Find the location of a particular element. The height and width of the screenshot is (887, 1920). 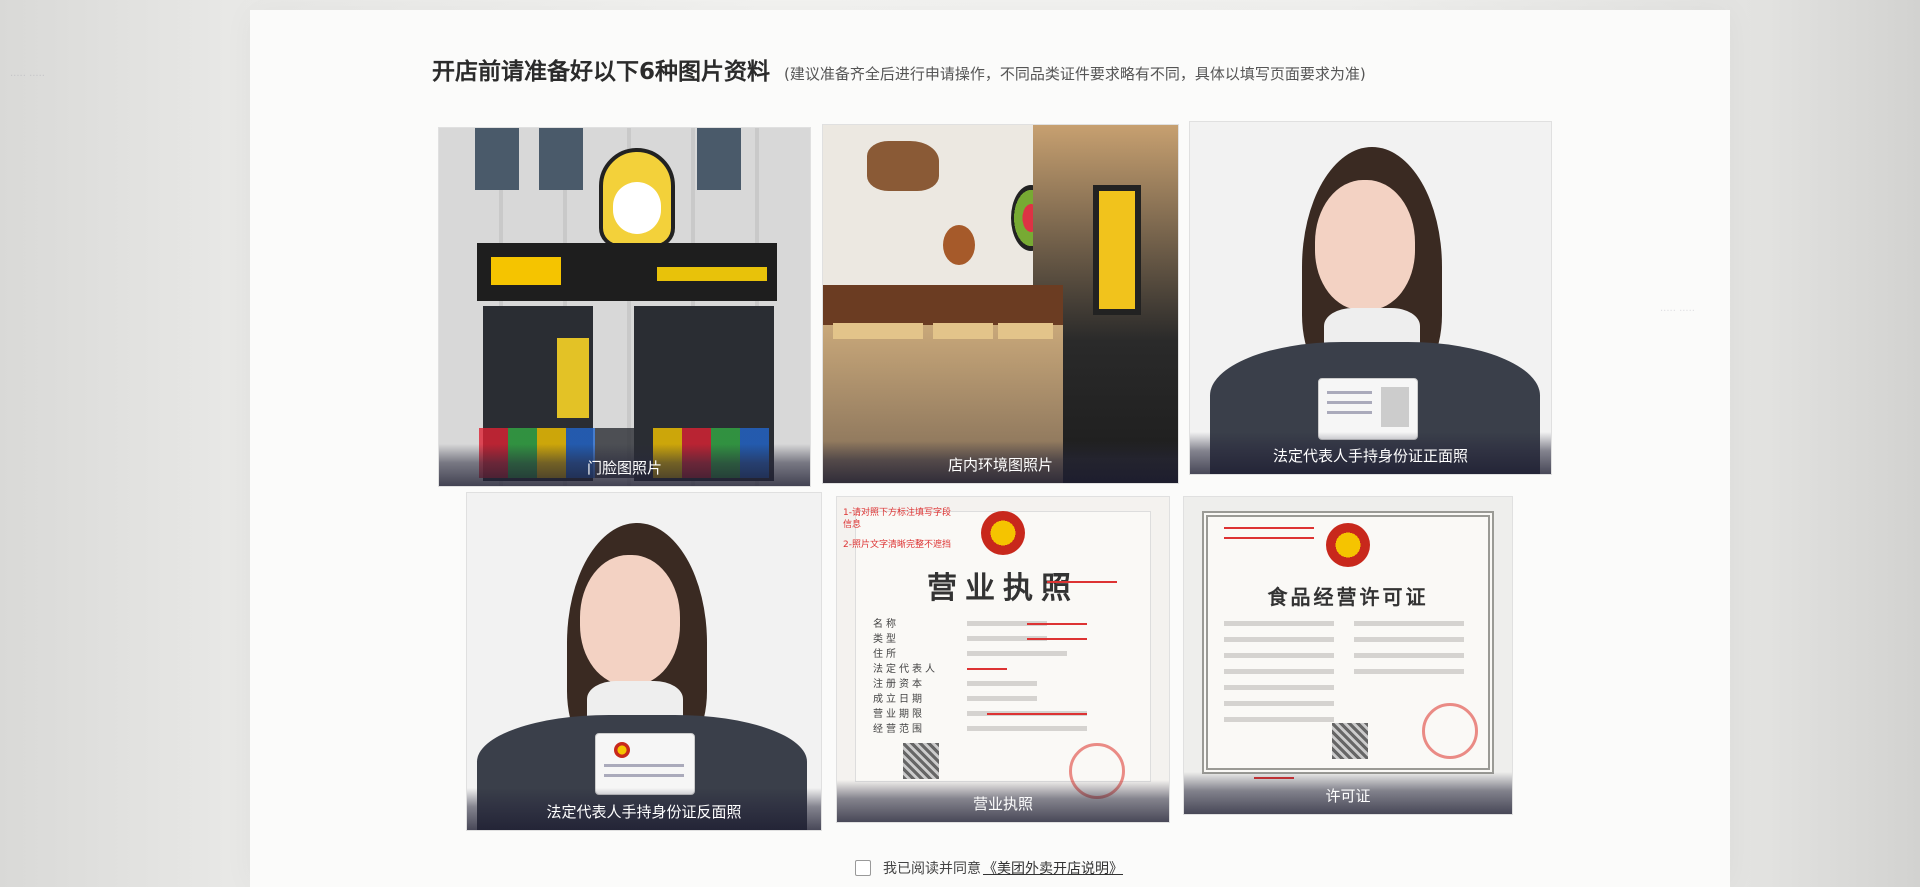

card-caption: 许可证 is located at coordinates (1348, 793).